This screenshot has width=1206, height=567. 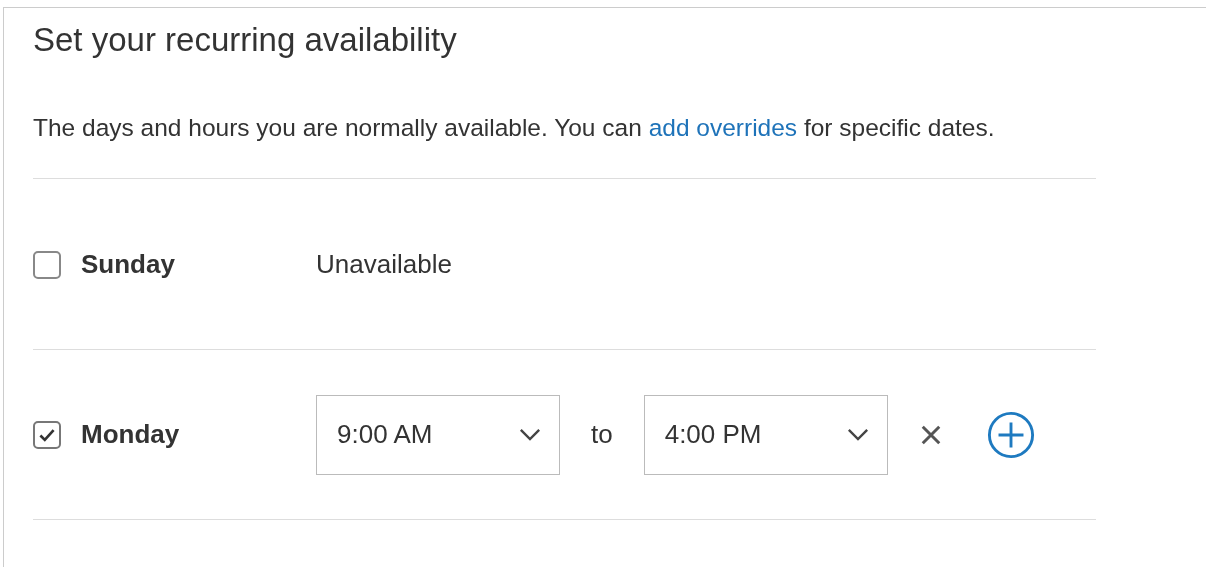 I want to click on end-time-select: 4:00 PM, so click(x=765, y=434).